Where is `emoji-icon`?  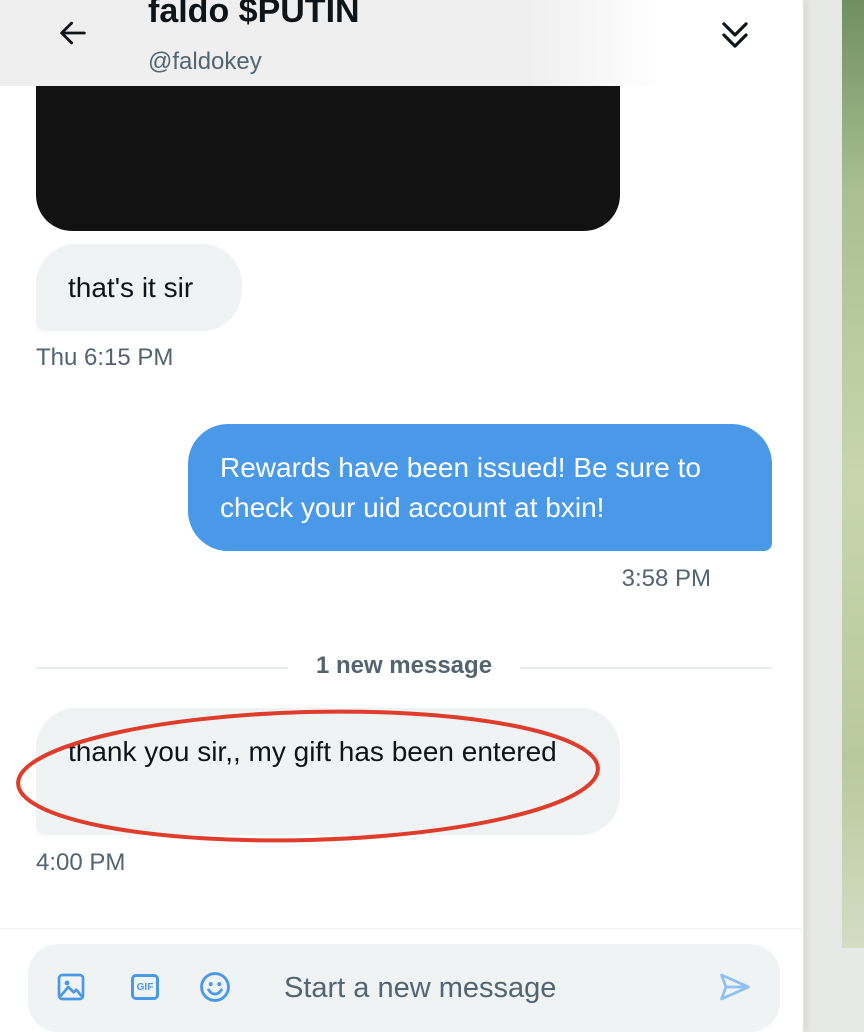
emoji-icon is located at coordinates (215, 987).